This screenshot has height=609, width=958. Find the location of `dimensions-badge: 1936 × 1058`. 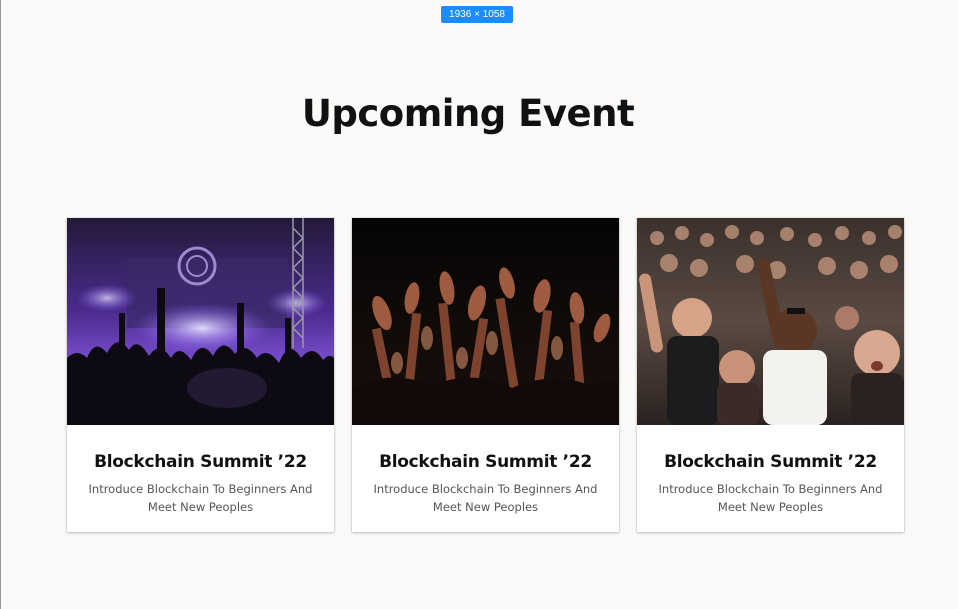

dimensions-badge: 1936 × 1058 is located at coordinates (477, 14).